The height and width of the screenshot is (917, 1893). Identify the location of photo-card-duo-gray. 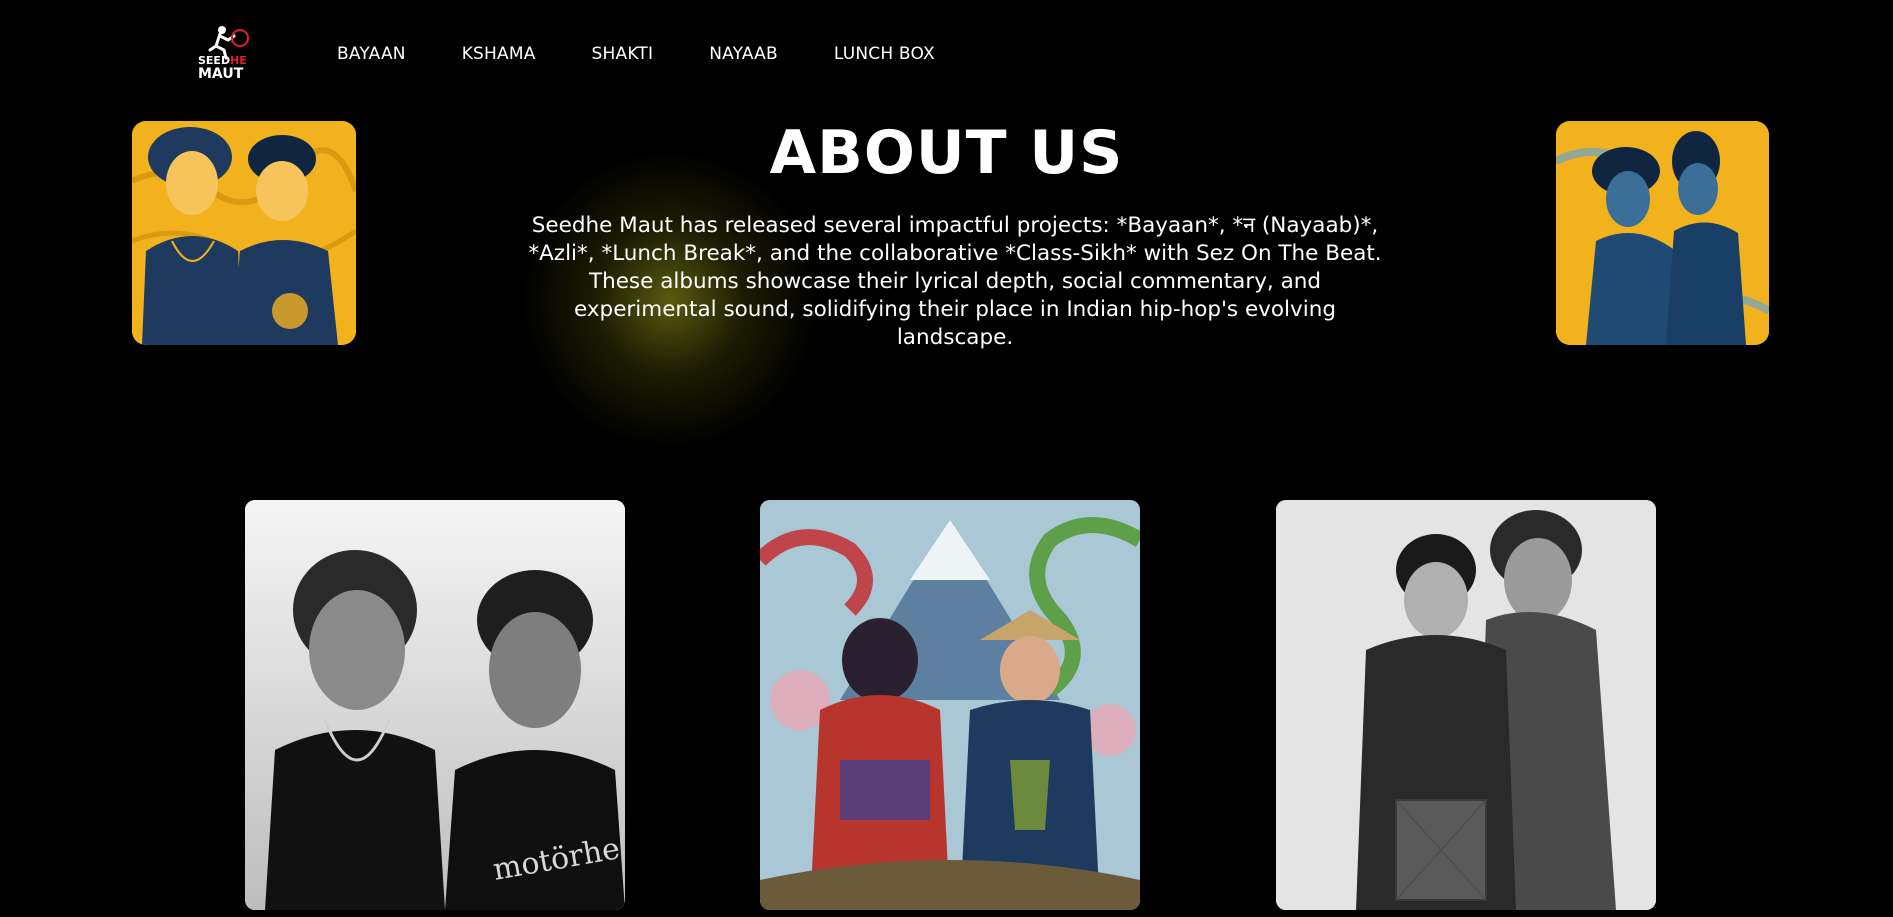
(1466, 705).